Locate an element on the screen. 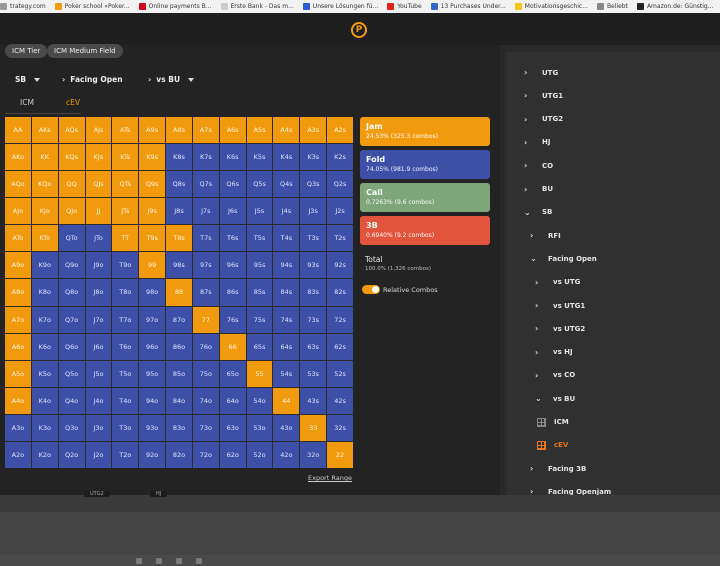 The width and height of the screenshot is (720, 566). range-cell: T9s is located at coordinates (152, 238).